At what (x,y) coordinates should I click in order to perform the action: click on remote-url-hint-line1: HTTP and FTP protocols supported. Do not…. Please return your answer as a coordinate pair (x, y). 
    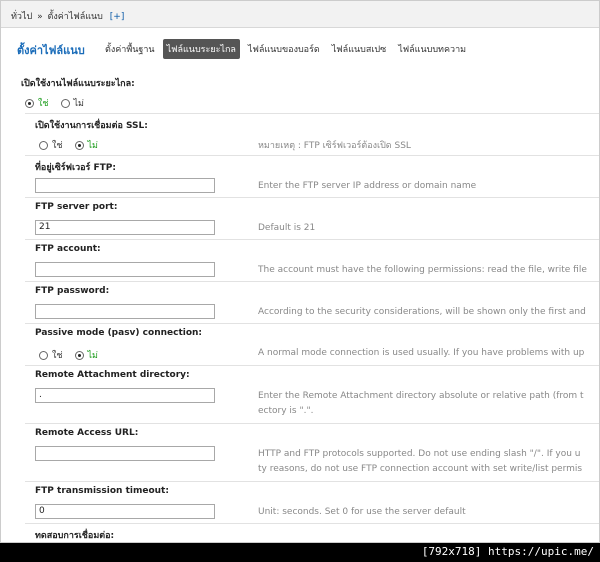
    Looking at the image, I should click on (419, 454).